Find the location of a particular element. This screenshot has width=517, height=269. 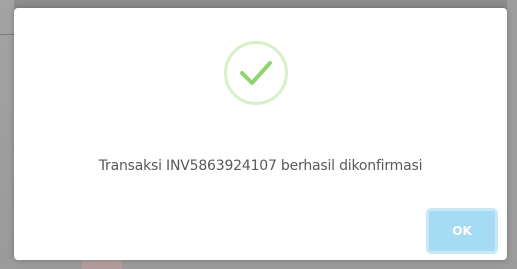

background-right-panel is located at coordinates (512, 134).